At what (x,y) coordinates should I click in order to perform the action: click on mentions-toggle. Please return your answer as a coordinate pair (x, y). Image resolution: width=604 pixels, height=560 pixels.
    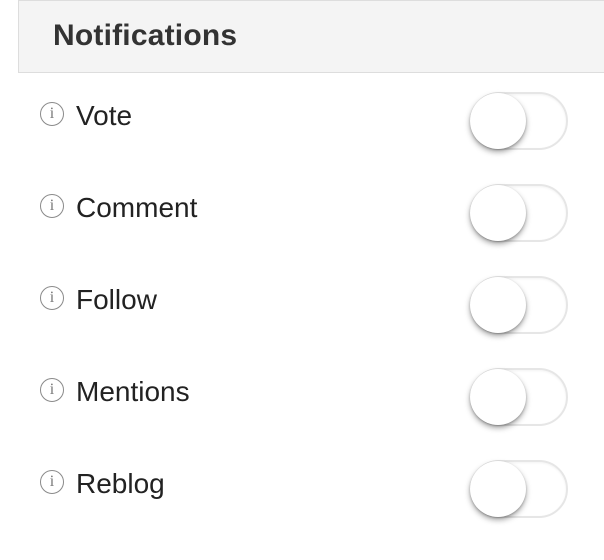
    Looking at the image, I should click on (519, 397).